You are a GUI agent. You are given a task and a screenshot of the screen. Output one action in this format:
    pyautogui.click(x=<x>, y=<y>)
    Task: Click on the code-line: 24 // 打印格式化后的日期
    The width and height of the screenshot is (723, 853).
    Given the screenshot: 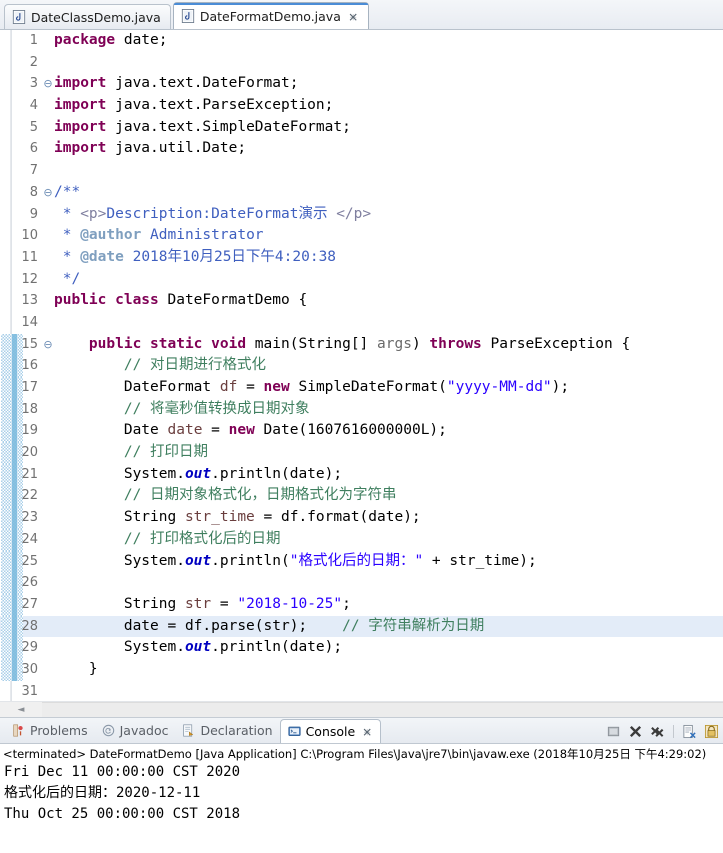 What is the action you would take?
    pyautogui.click(x=361, y=539)
    